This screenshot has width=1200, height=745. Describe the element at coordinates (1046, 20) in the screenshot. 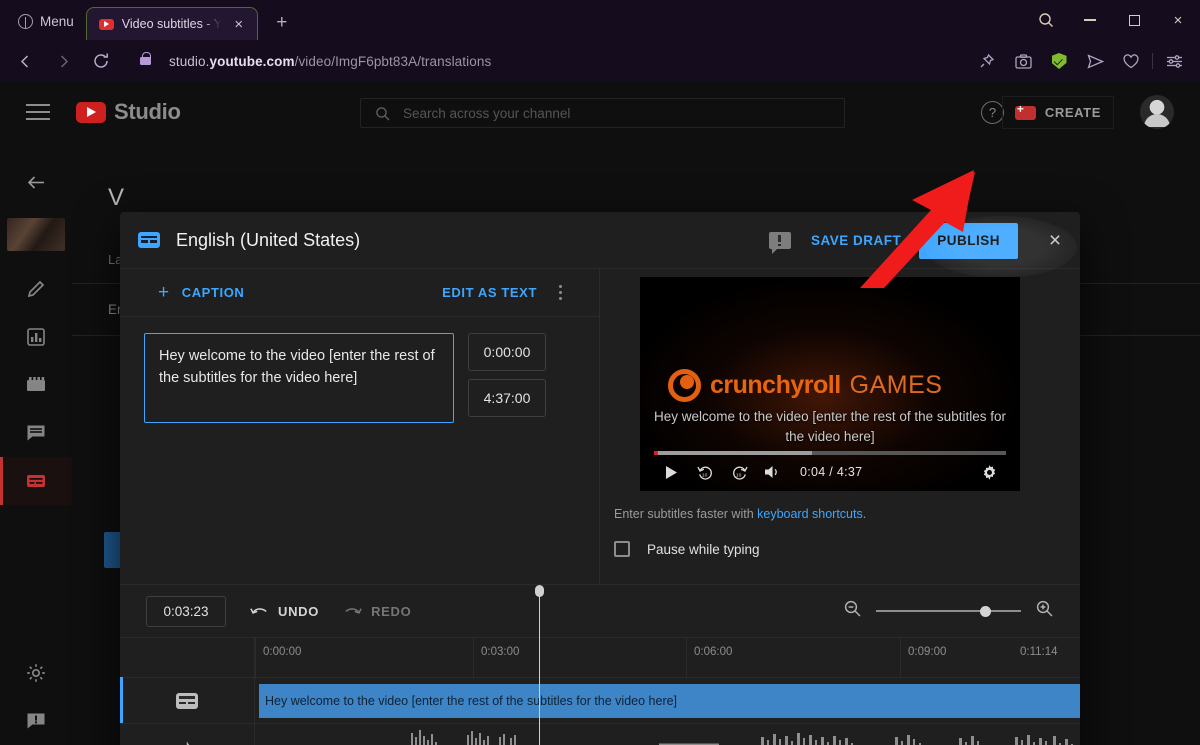

I see `browser-search-icon` at that location.